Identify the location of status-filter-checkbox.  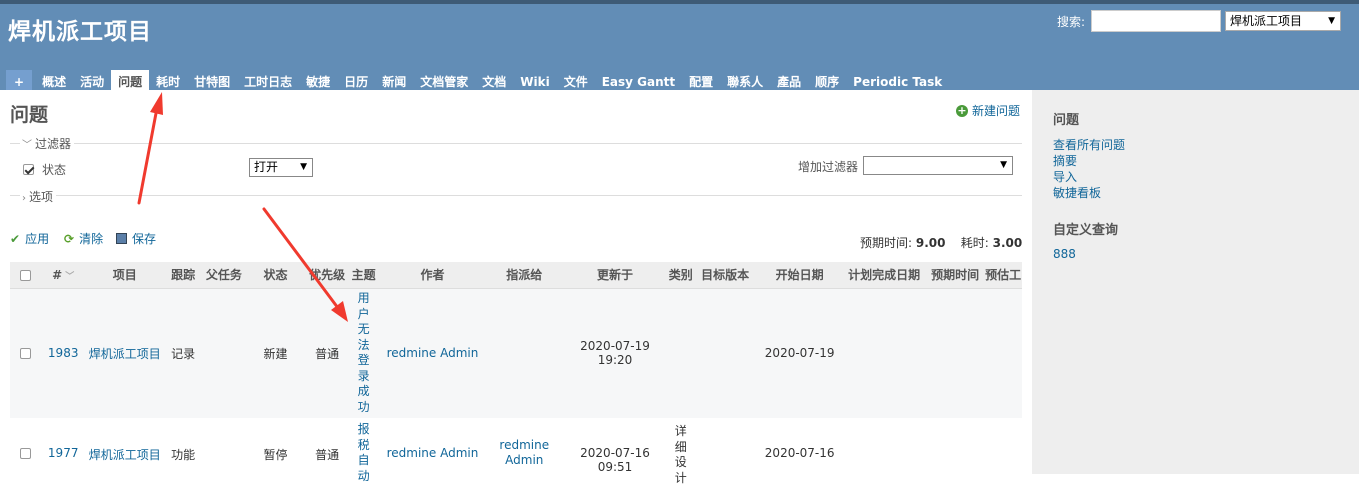
(28, 169).